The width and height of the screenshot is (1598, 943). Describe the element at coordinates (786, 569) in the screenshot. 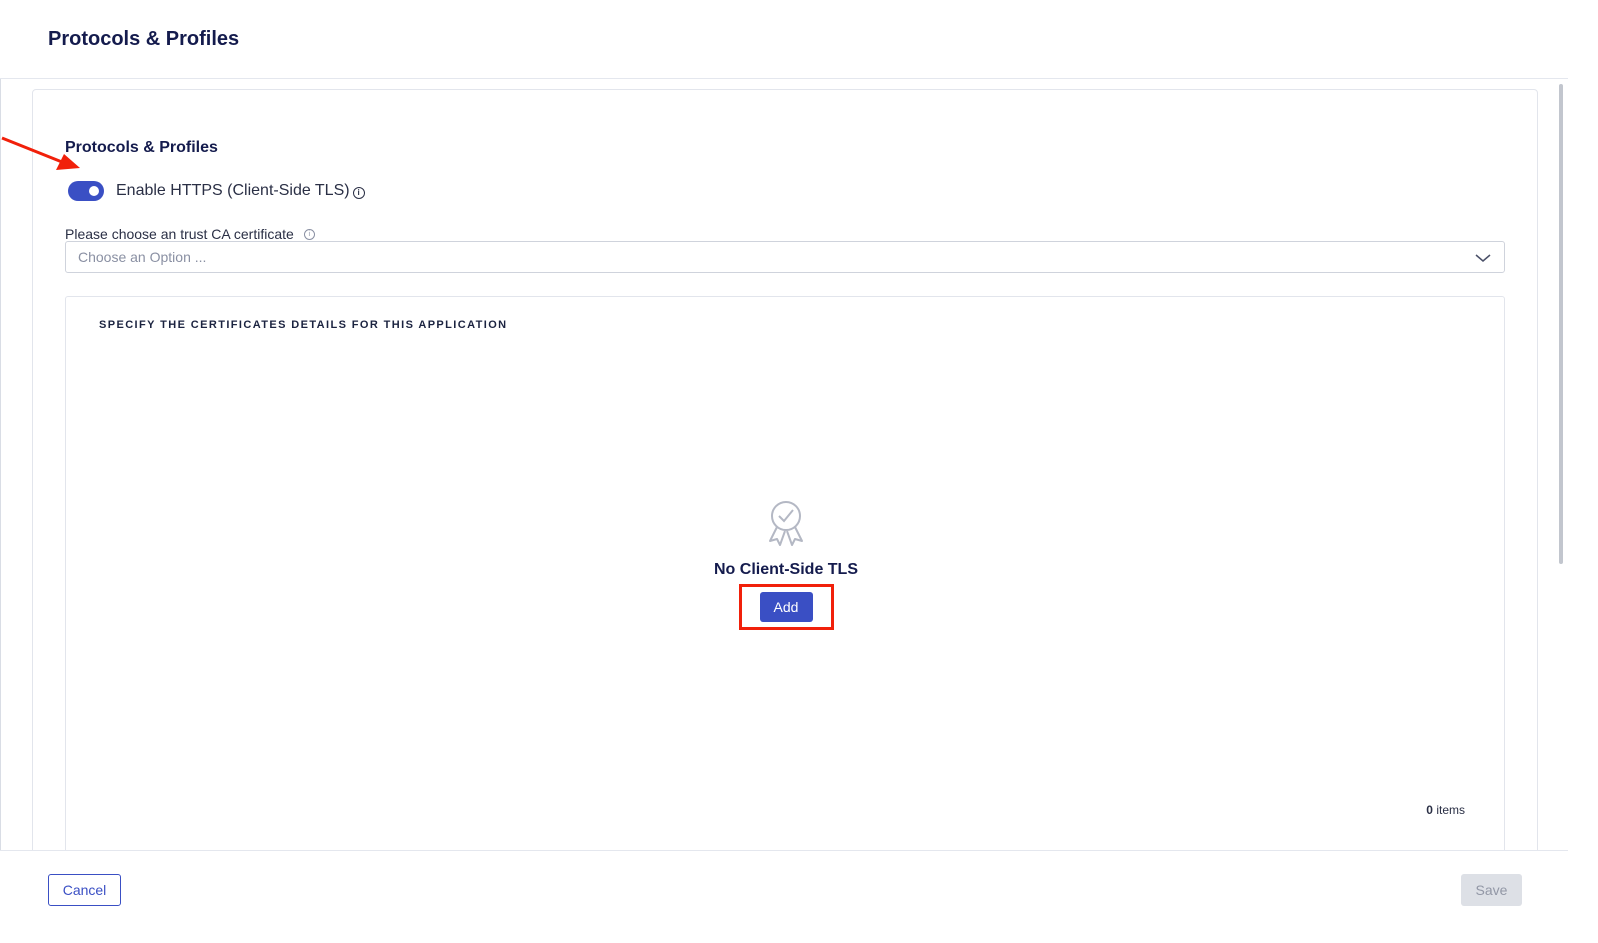

I see `empty-state-text: No Client-Side TLS` at that location.